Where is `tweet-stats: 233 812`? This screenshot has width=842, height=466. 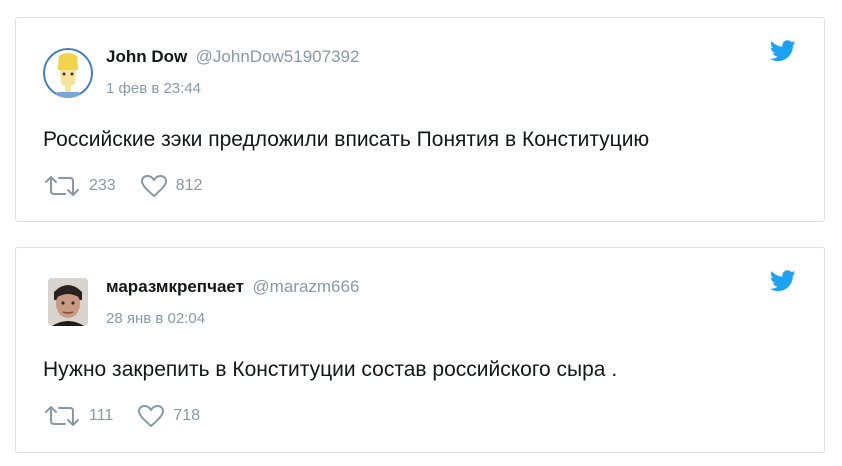 tweet-stats: 233 812 is located at coordinates (134, 186).